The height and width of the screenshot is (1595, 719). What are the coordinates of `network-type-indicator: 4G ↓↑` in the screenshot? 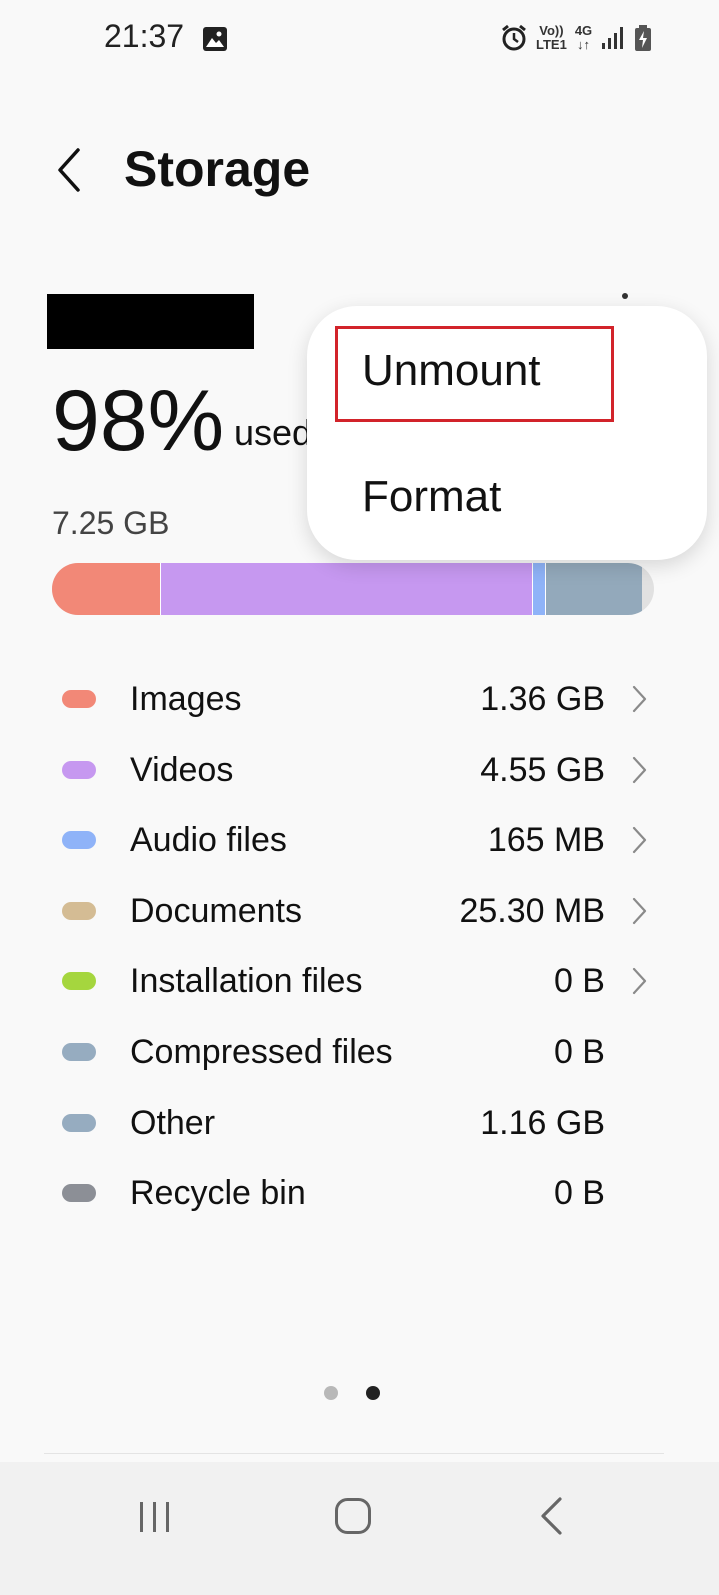 It's located at (583, 38).